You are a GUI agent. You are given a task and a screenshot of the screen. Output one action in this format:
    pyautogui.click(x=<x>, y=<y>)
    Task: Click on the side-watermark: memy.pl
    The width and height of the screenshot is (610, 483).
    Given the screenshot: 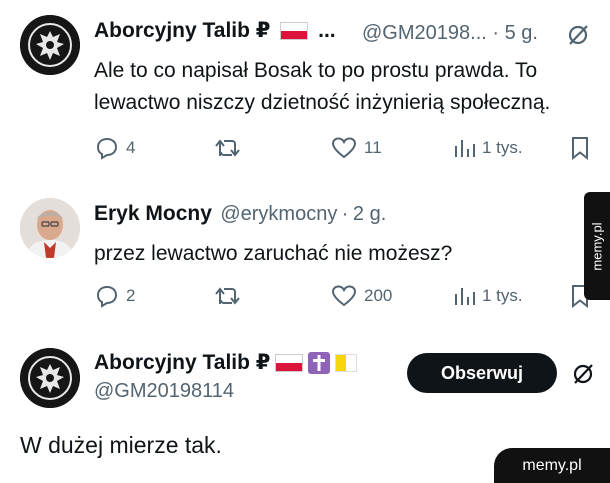 What is the action you would take?
    pyautogui.click(x=597, y=246)
    